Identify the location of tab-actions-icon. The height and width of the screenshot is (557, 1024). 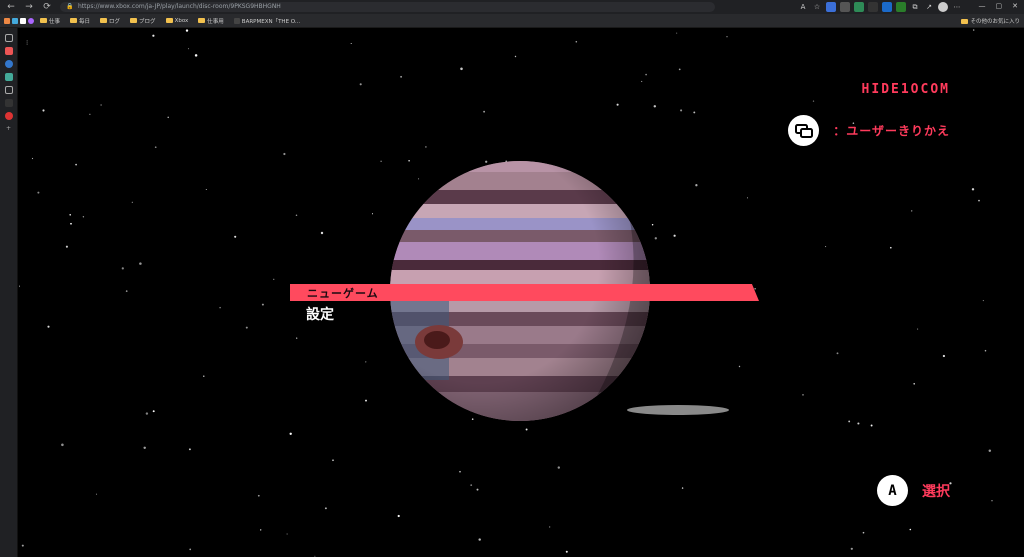
(8, 38).